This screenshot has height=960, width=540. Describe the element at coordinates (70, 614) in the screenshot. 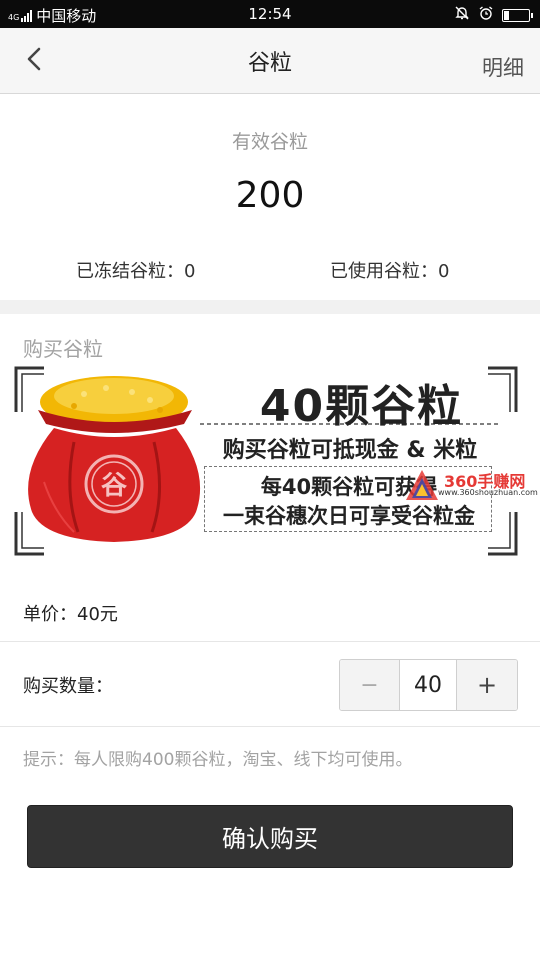

I see `unit-price-text: 单价：40元` at that location.